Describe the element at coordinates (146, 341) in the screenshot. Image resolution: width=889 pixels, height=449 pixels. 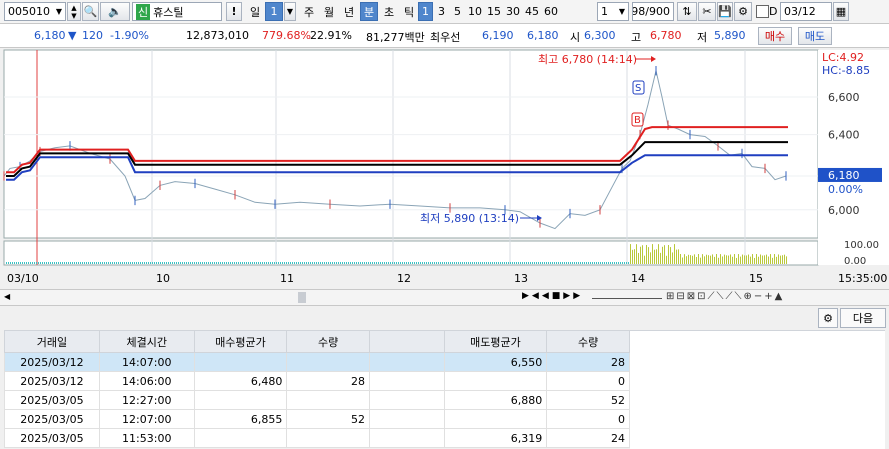
I see `column-header: 체결시간` at that location.